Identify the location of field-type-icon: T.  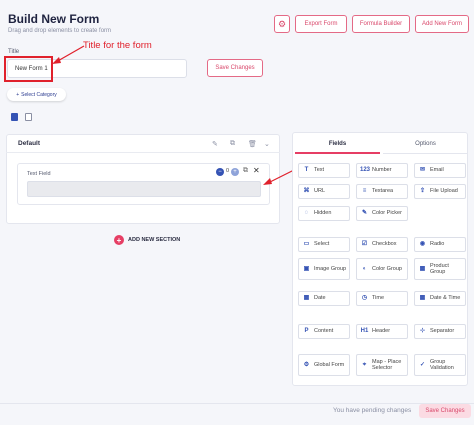
(306, 170).